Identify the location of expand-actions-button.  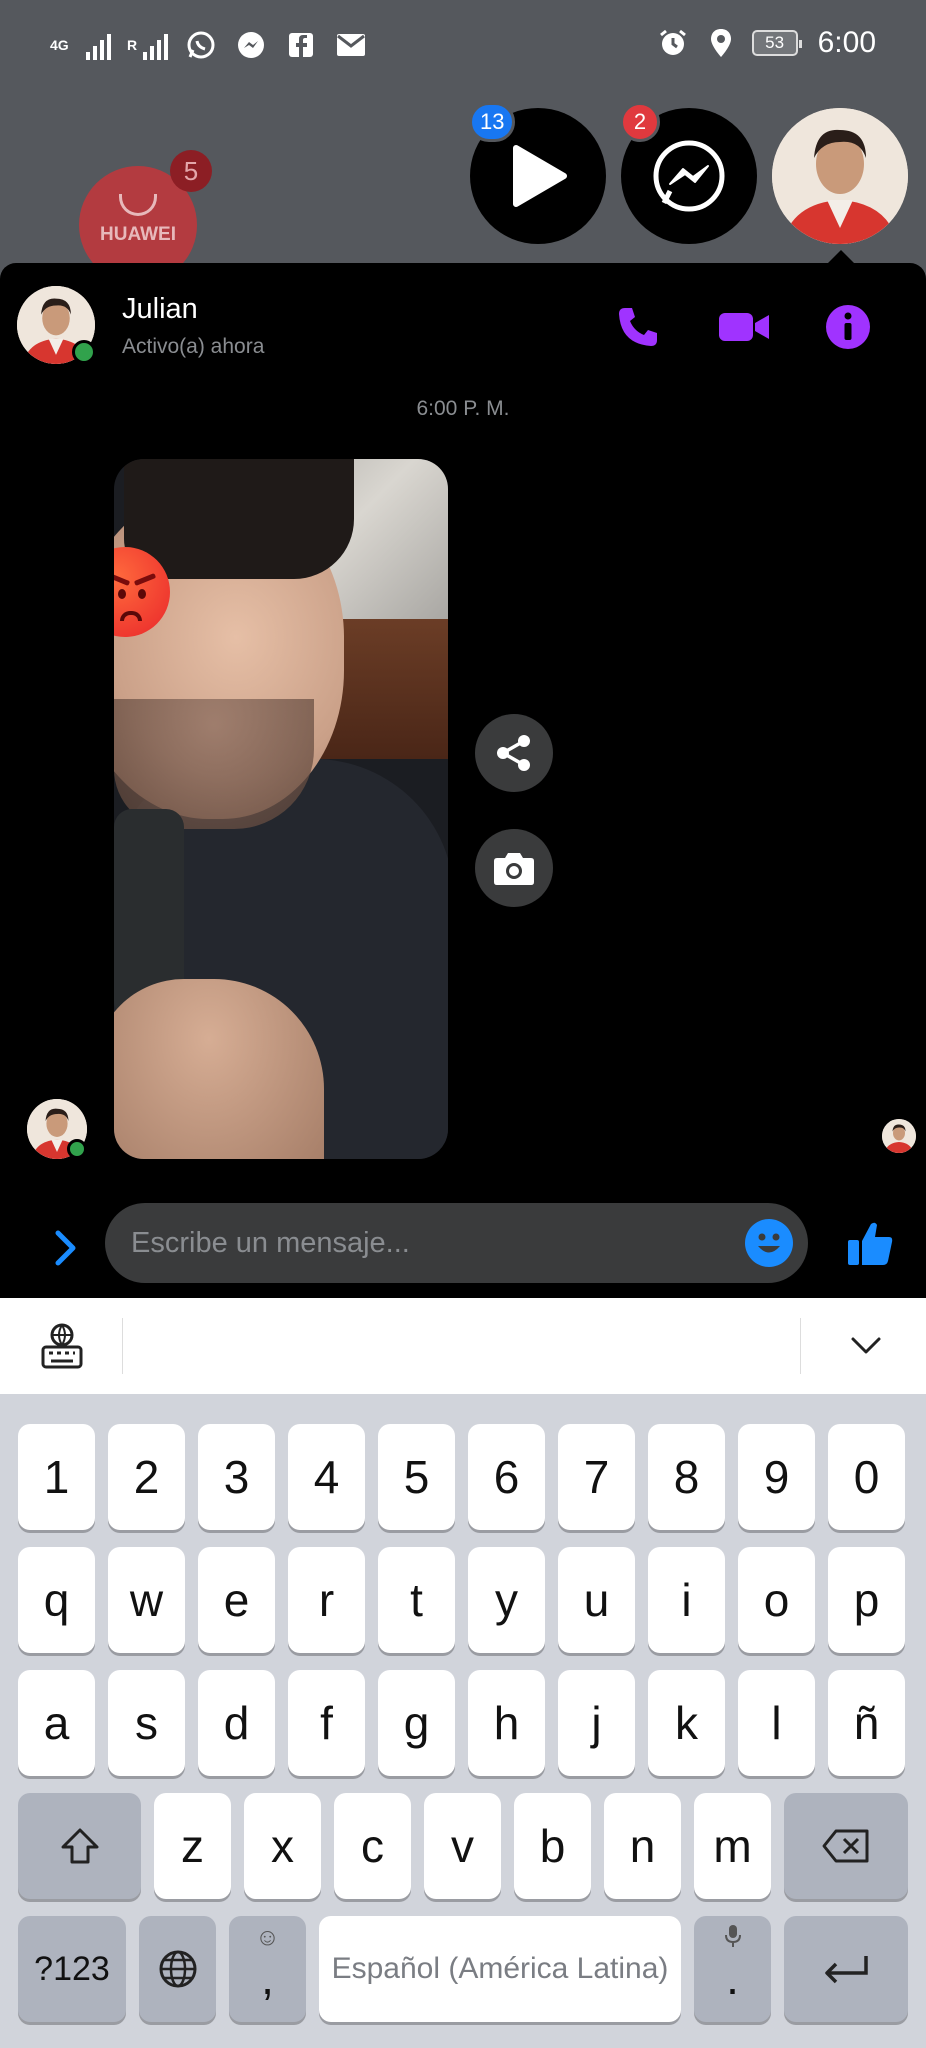
(66, 1248).